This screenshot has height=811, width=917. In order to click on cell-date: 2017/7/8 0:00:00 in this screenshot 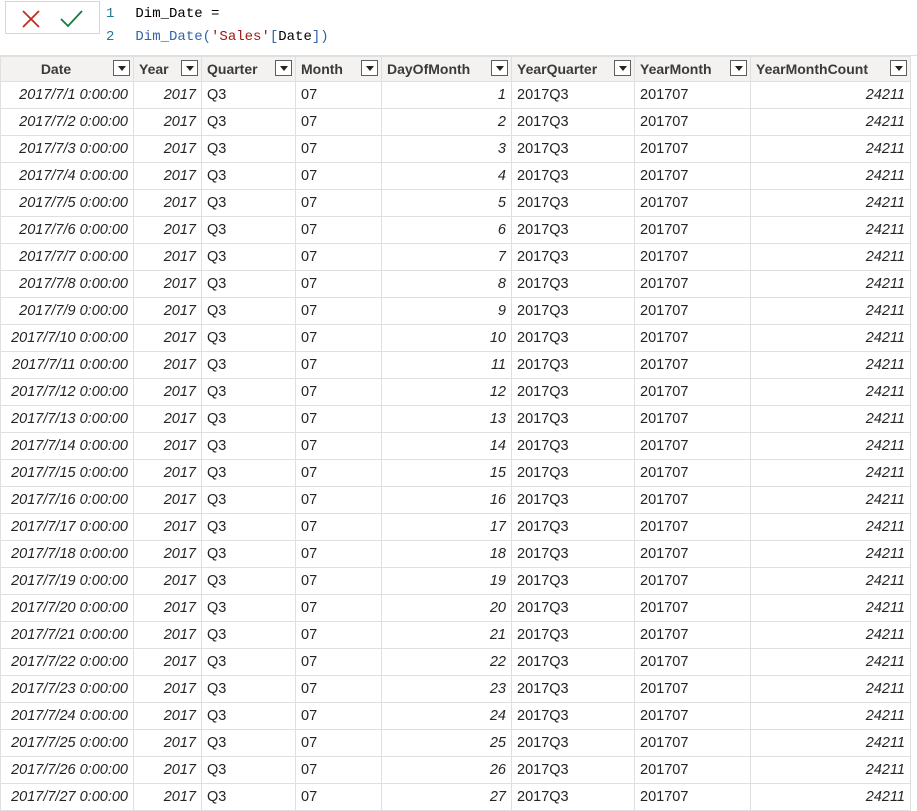, I will do `click(67, 284)`.